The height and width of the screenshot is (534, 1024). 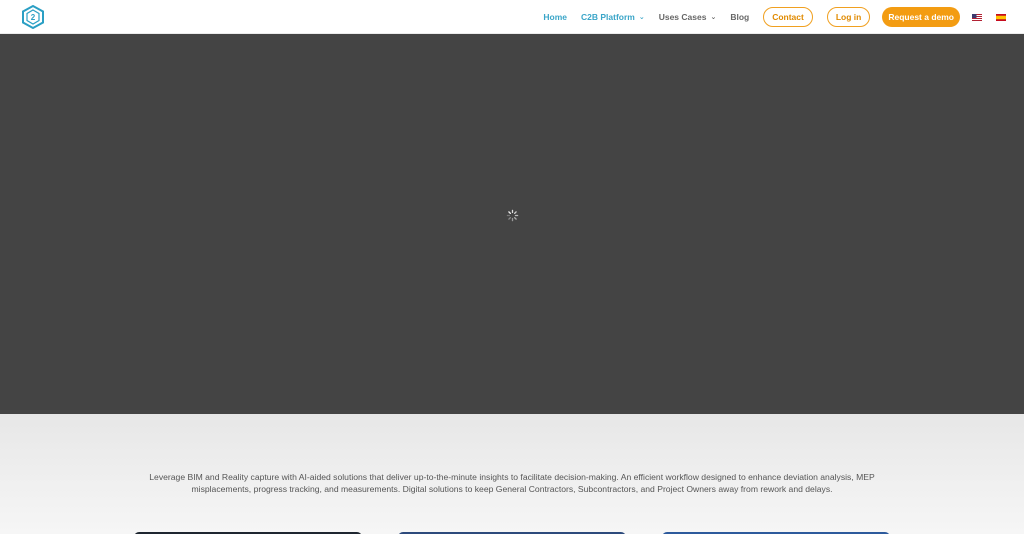 What do you see at coordinates (607, 17) in the screenshot?
I see `nav-c2b-platform-label: C2B Platform` at bounding box center [607, 17].